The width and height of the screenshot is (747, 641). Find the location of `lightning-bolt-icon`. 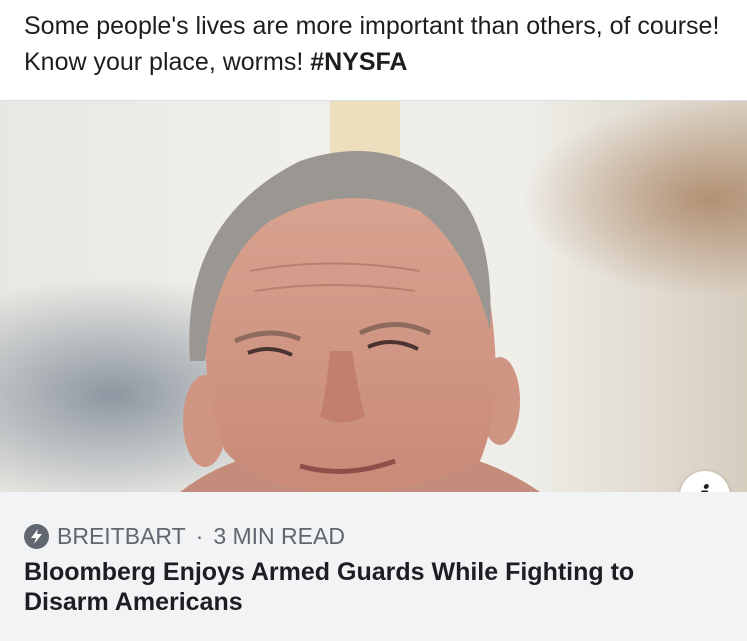

lightning-bolt-icon is located at coordinates (36, 536).